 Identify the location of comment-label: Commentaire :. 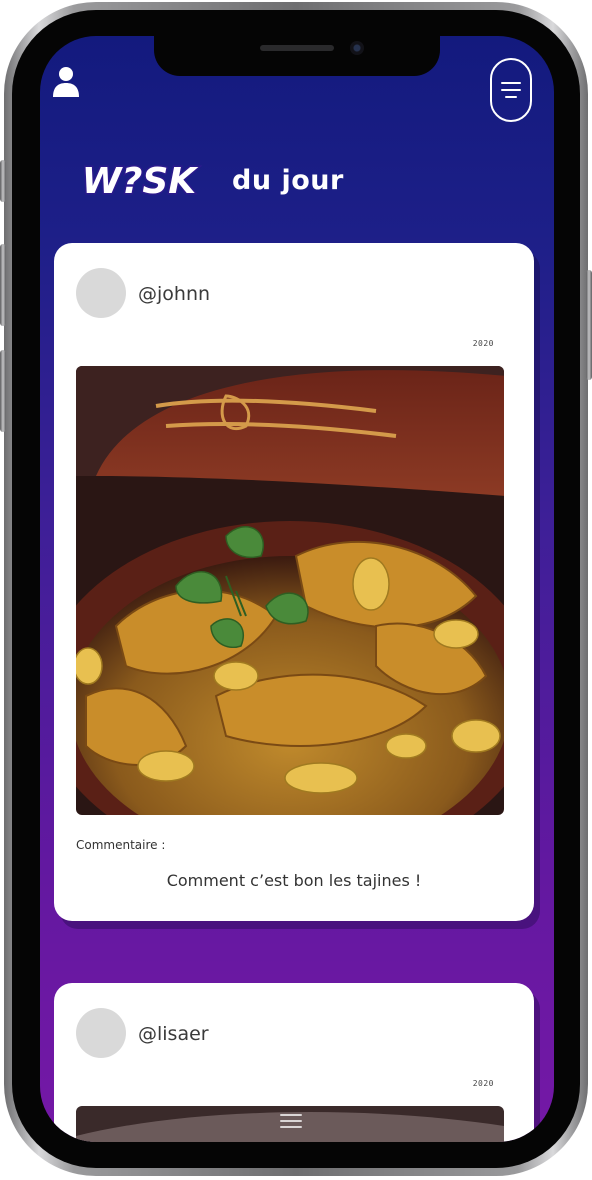
(121, 845).